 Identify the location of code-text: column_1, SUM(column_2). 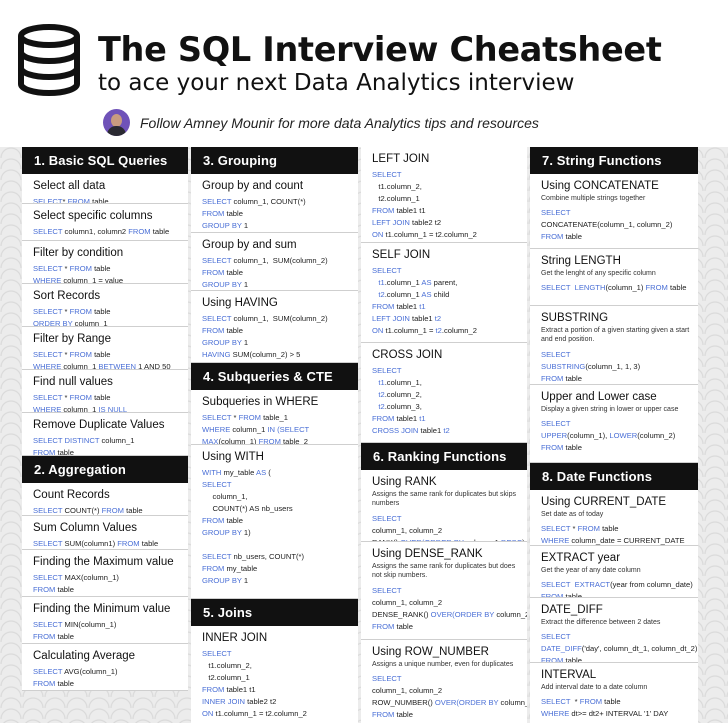
(279, 318).